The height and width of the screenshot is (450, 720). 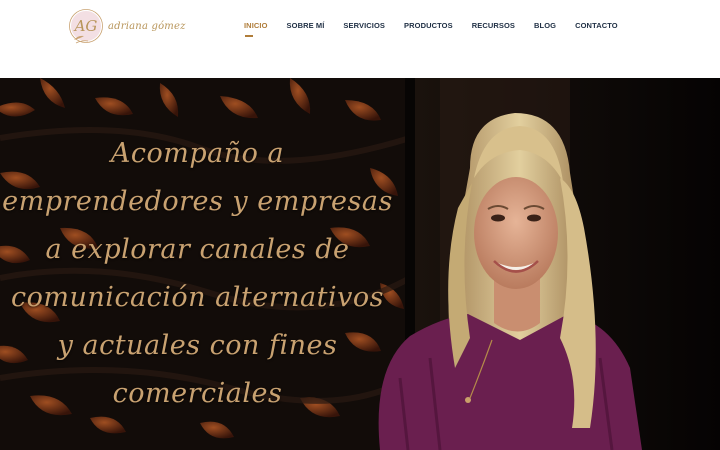 What do you see at coordinates (256, 29) in the screenshot?
I see `nav-inicio: INICIO` at bounding box center [256, 29].